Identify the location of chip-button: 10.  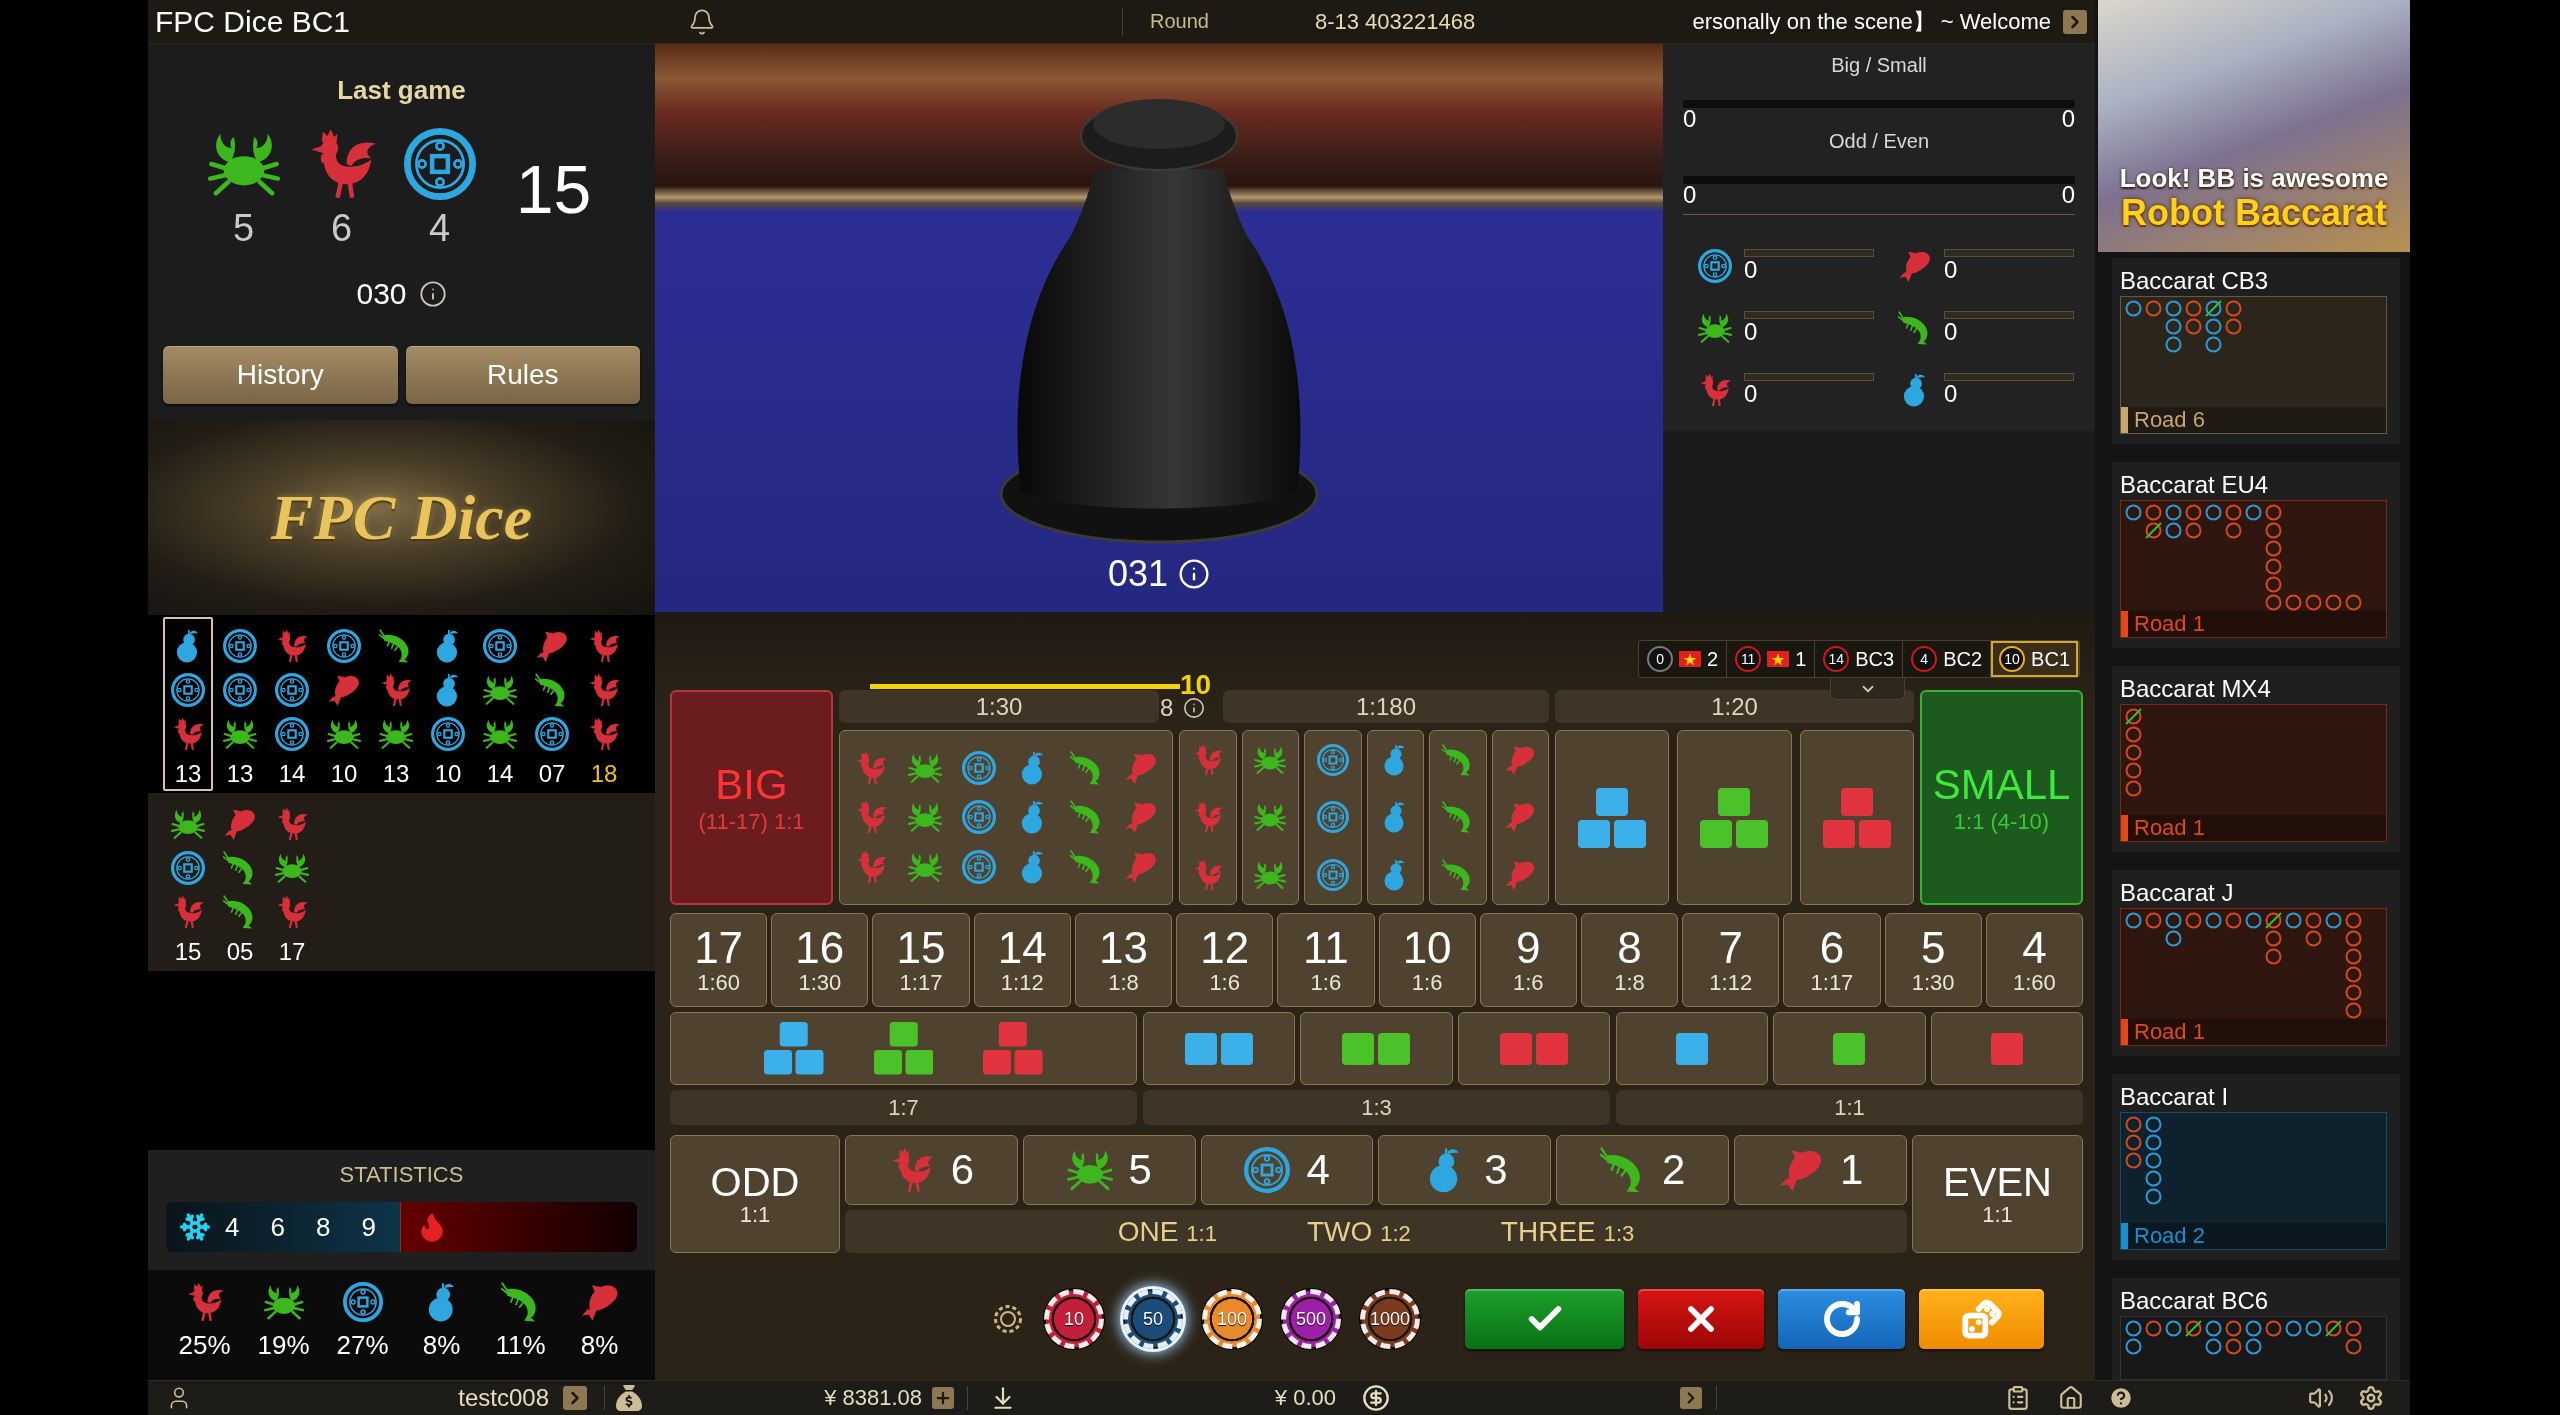
(1074, 1319).